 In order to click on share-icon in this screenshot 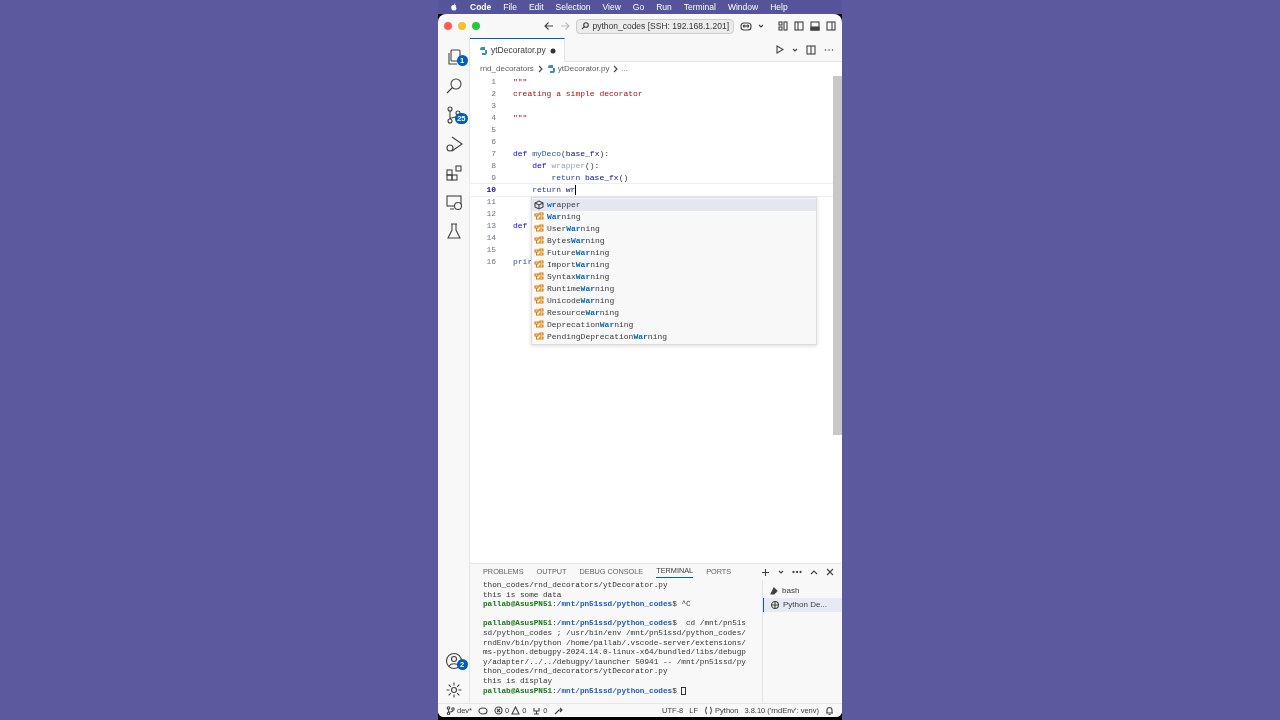, I will do `click(558, 710)`.